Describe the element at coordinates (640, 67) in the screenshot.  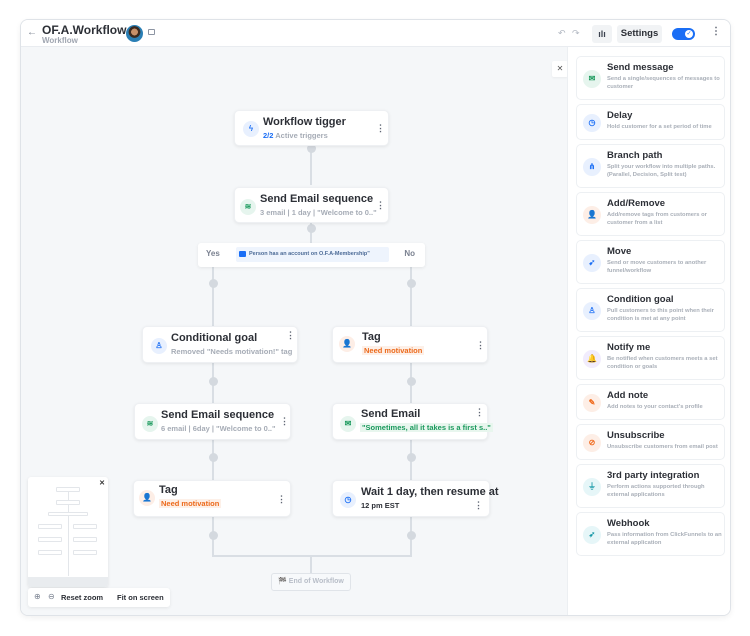
I see `action-title: Send message` at that location.